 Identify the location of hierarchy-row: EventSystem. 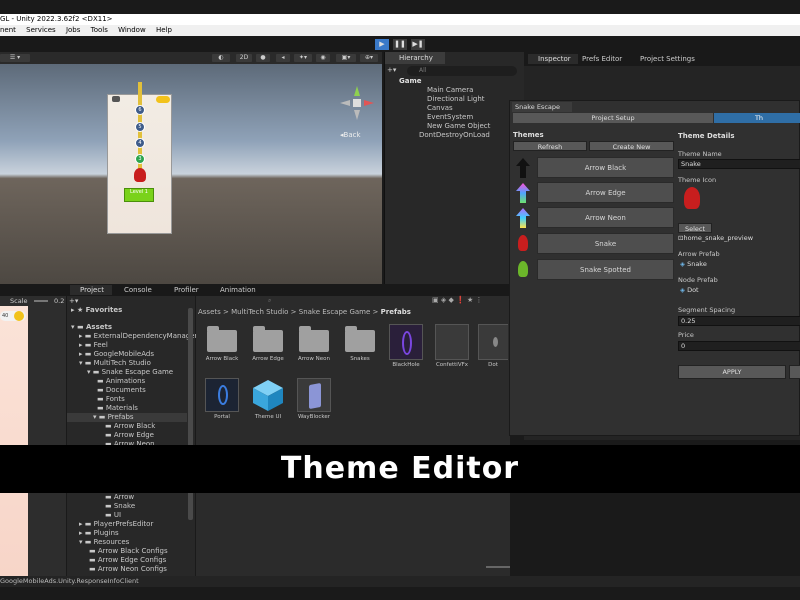
(455, 117).